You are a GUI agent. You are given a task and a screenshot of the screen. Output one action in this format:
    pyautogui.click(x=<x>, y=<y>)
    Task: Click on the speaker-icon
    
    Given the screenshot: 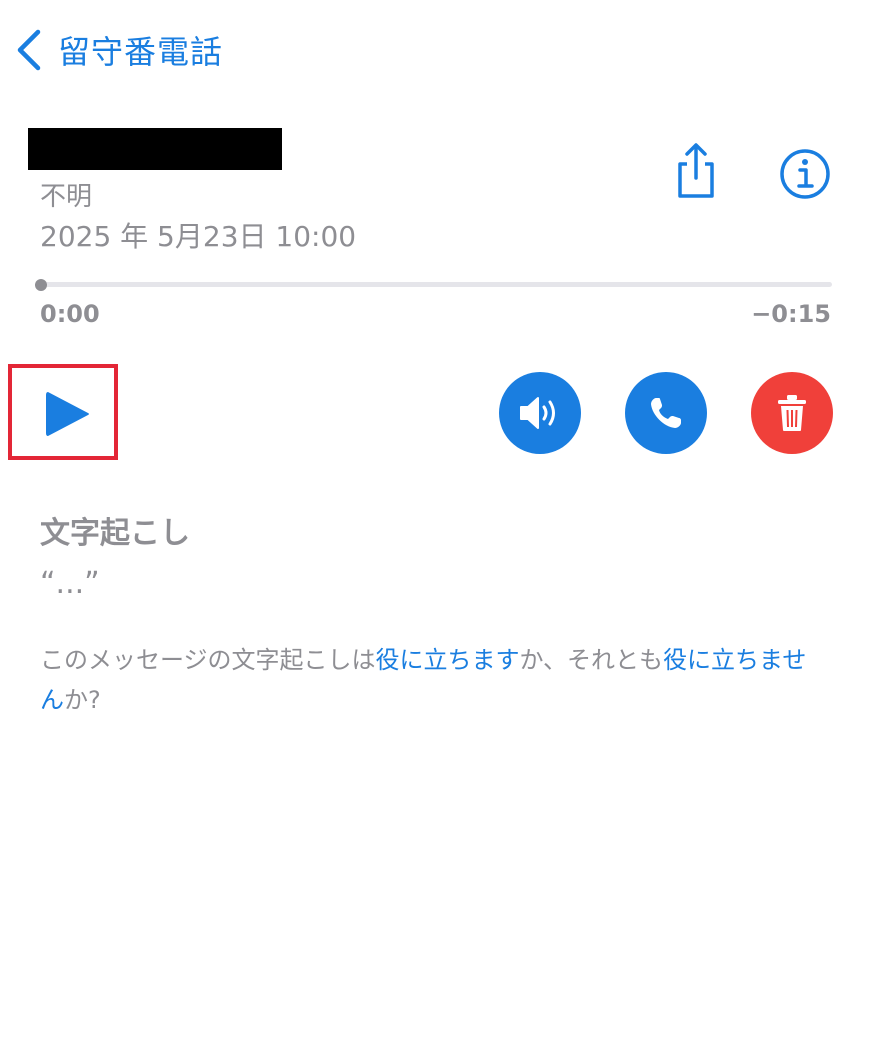 What is the action you would take?
    pyautogui.click(x=537, y=413)
    